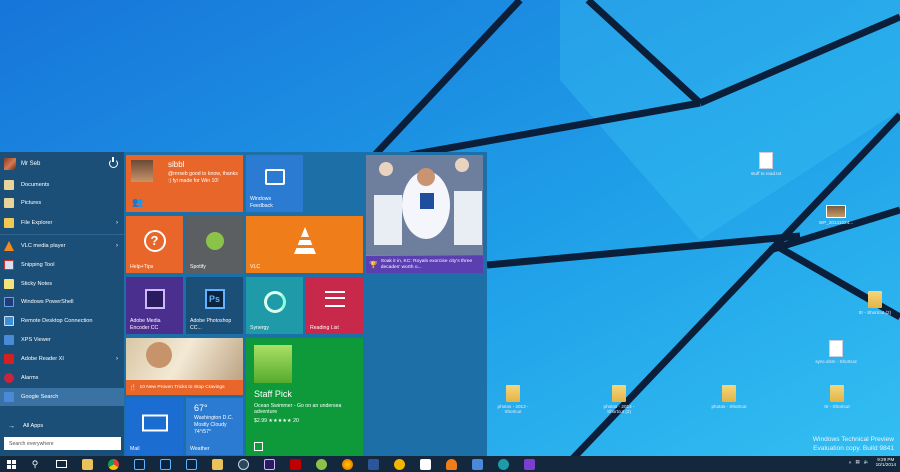 The width and height of the screenshot is (900, 472). Describe the element at coordinates (203, 432) in the screenshot. I see `weather-range: 74°/57°` at that location.